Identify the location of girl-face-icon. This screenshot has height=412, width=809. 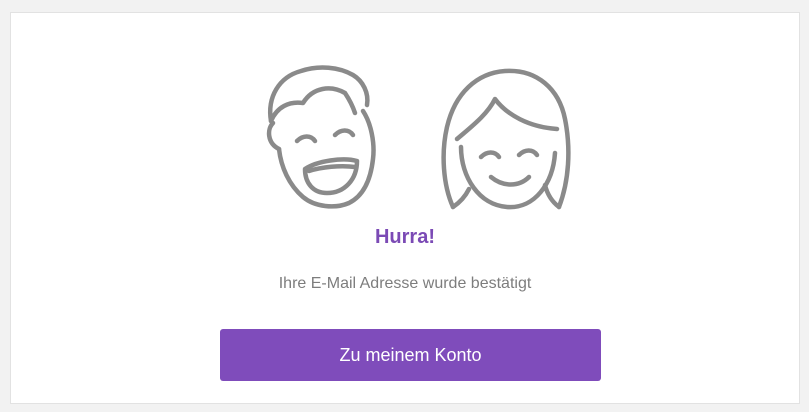
(506, 139).